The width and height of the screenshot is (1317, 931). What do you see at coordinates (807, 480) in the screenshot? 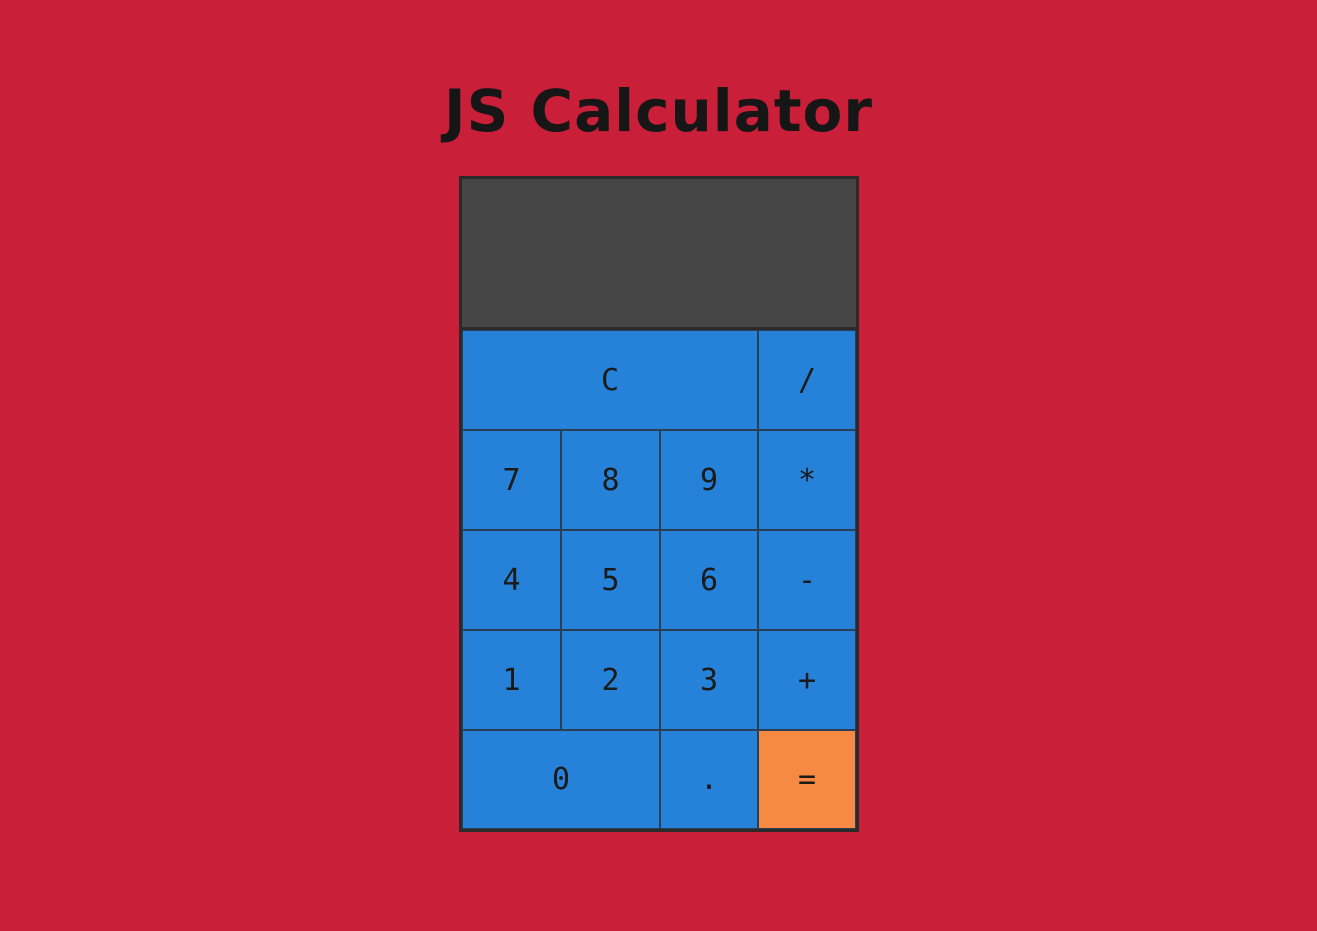
I see `multiply-button: *` at bounding box center [807, 480].